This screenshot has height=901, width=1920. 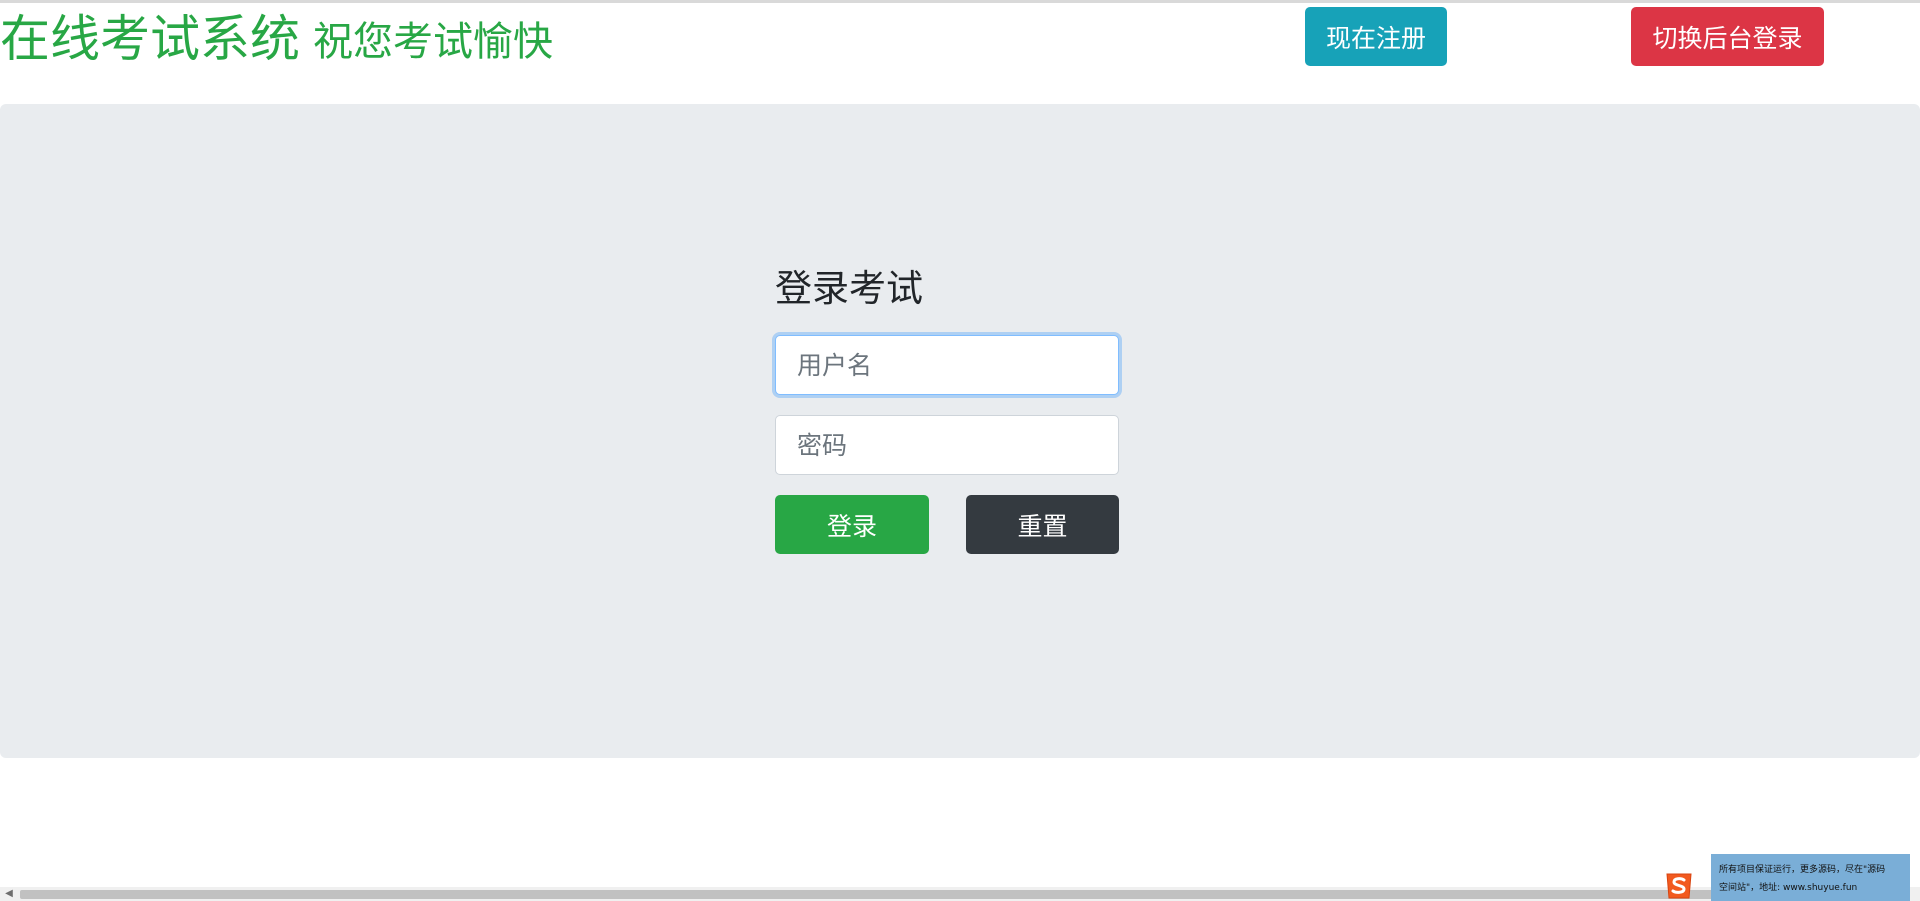 What do you see at coordinates (849, 288) in the screenshot?
I see `login-heading: 登录考试` at bounding box center [849, 288].